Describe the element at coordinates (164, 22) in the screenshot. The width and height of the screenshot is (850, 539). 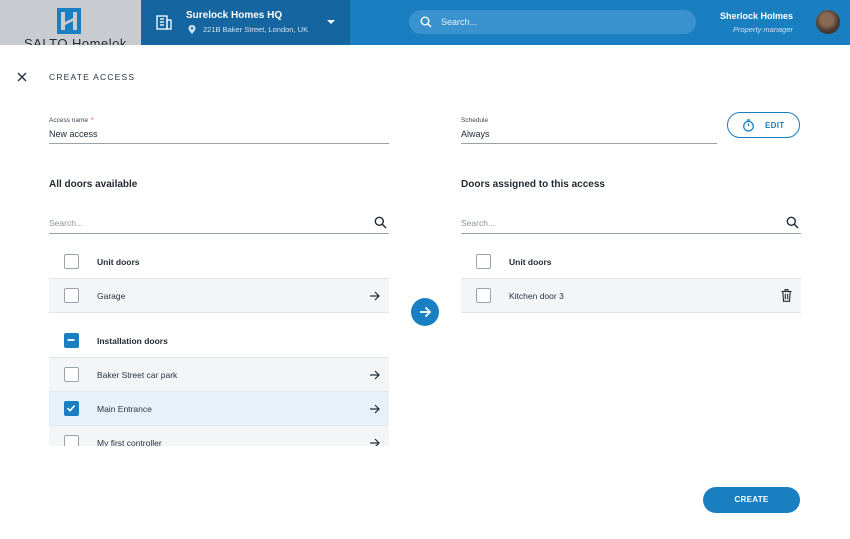
I see `building-icon` at that location.